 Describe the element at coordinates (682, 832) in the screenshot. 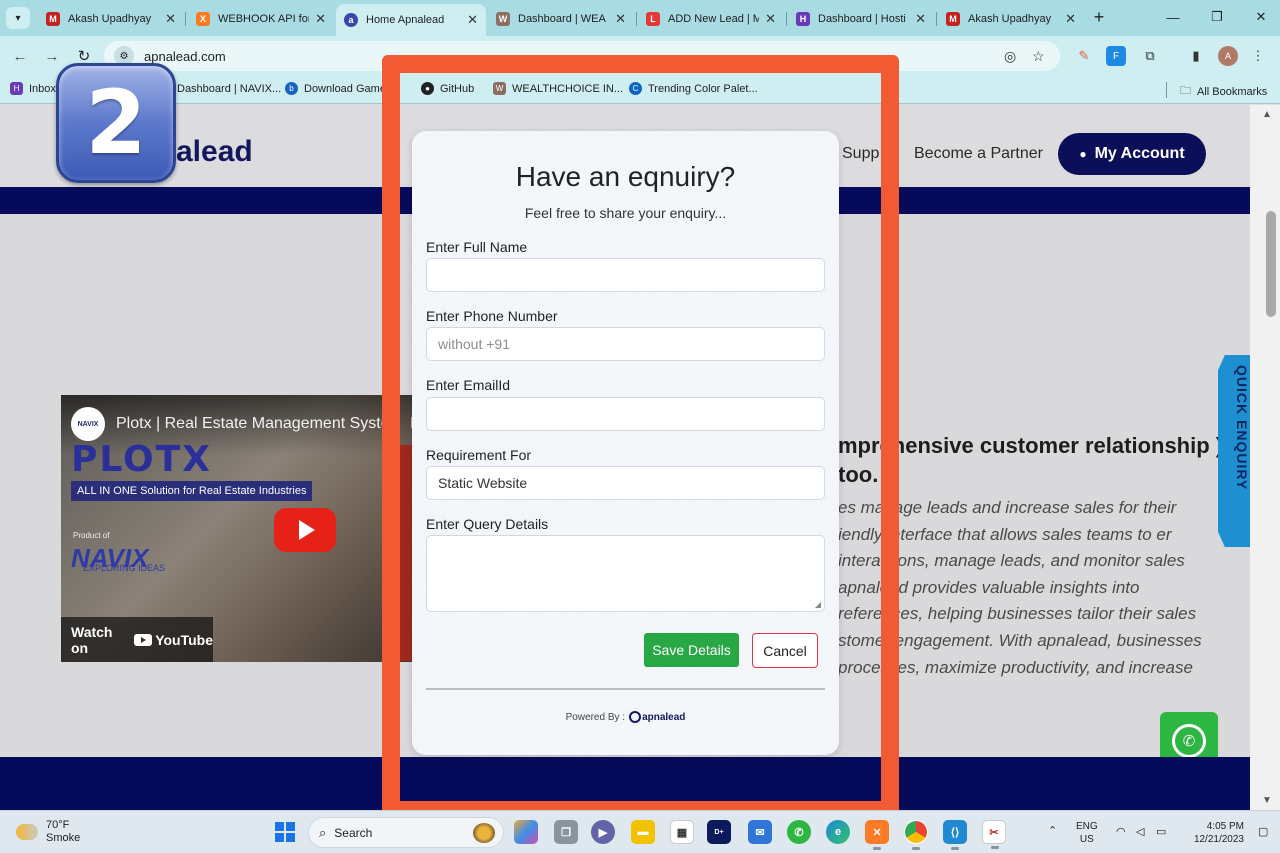

I see `store-icon: ▦` at that location.